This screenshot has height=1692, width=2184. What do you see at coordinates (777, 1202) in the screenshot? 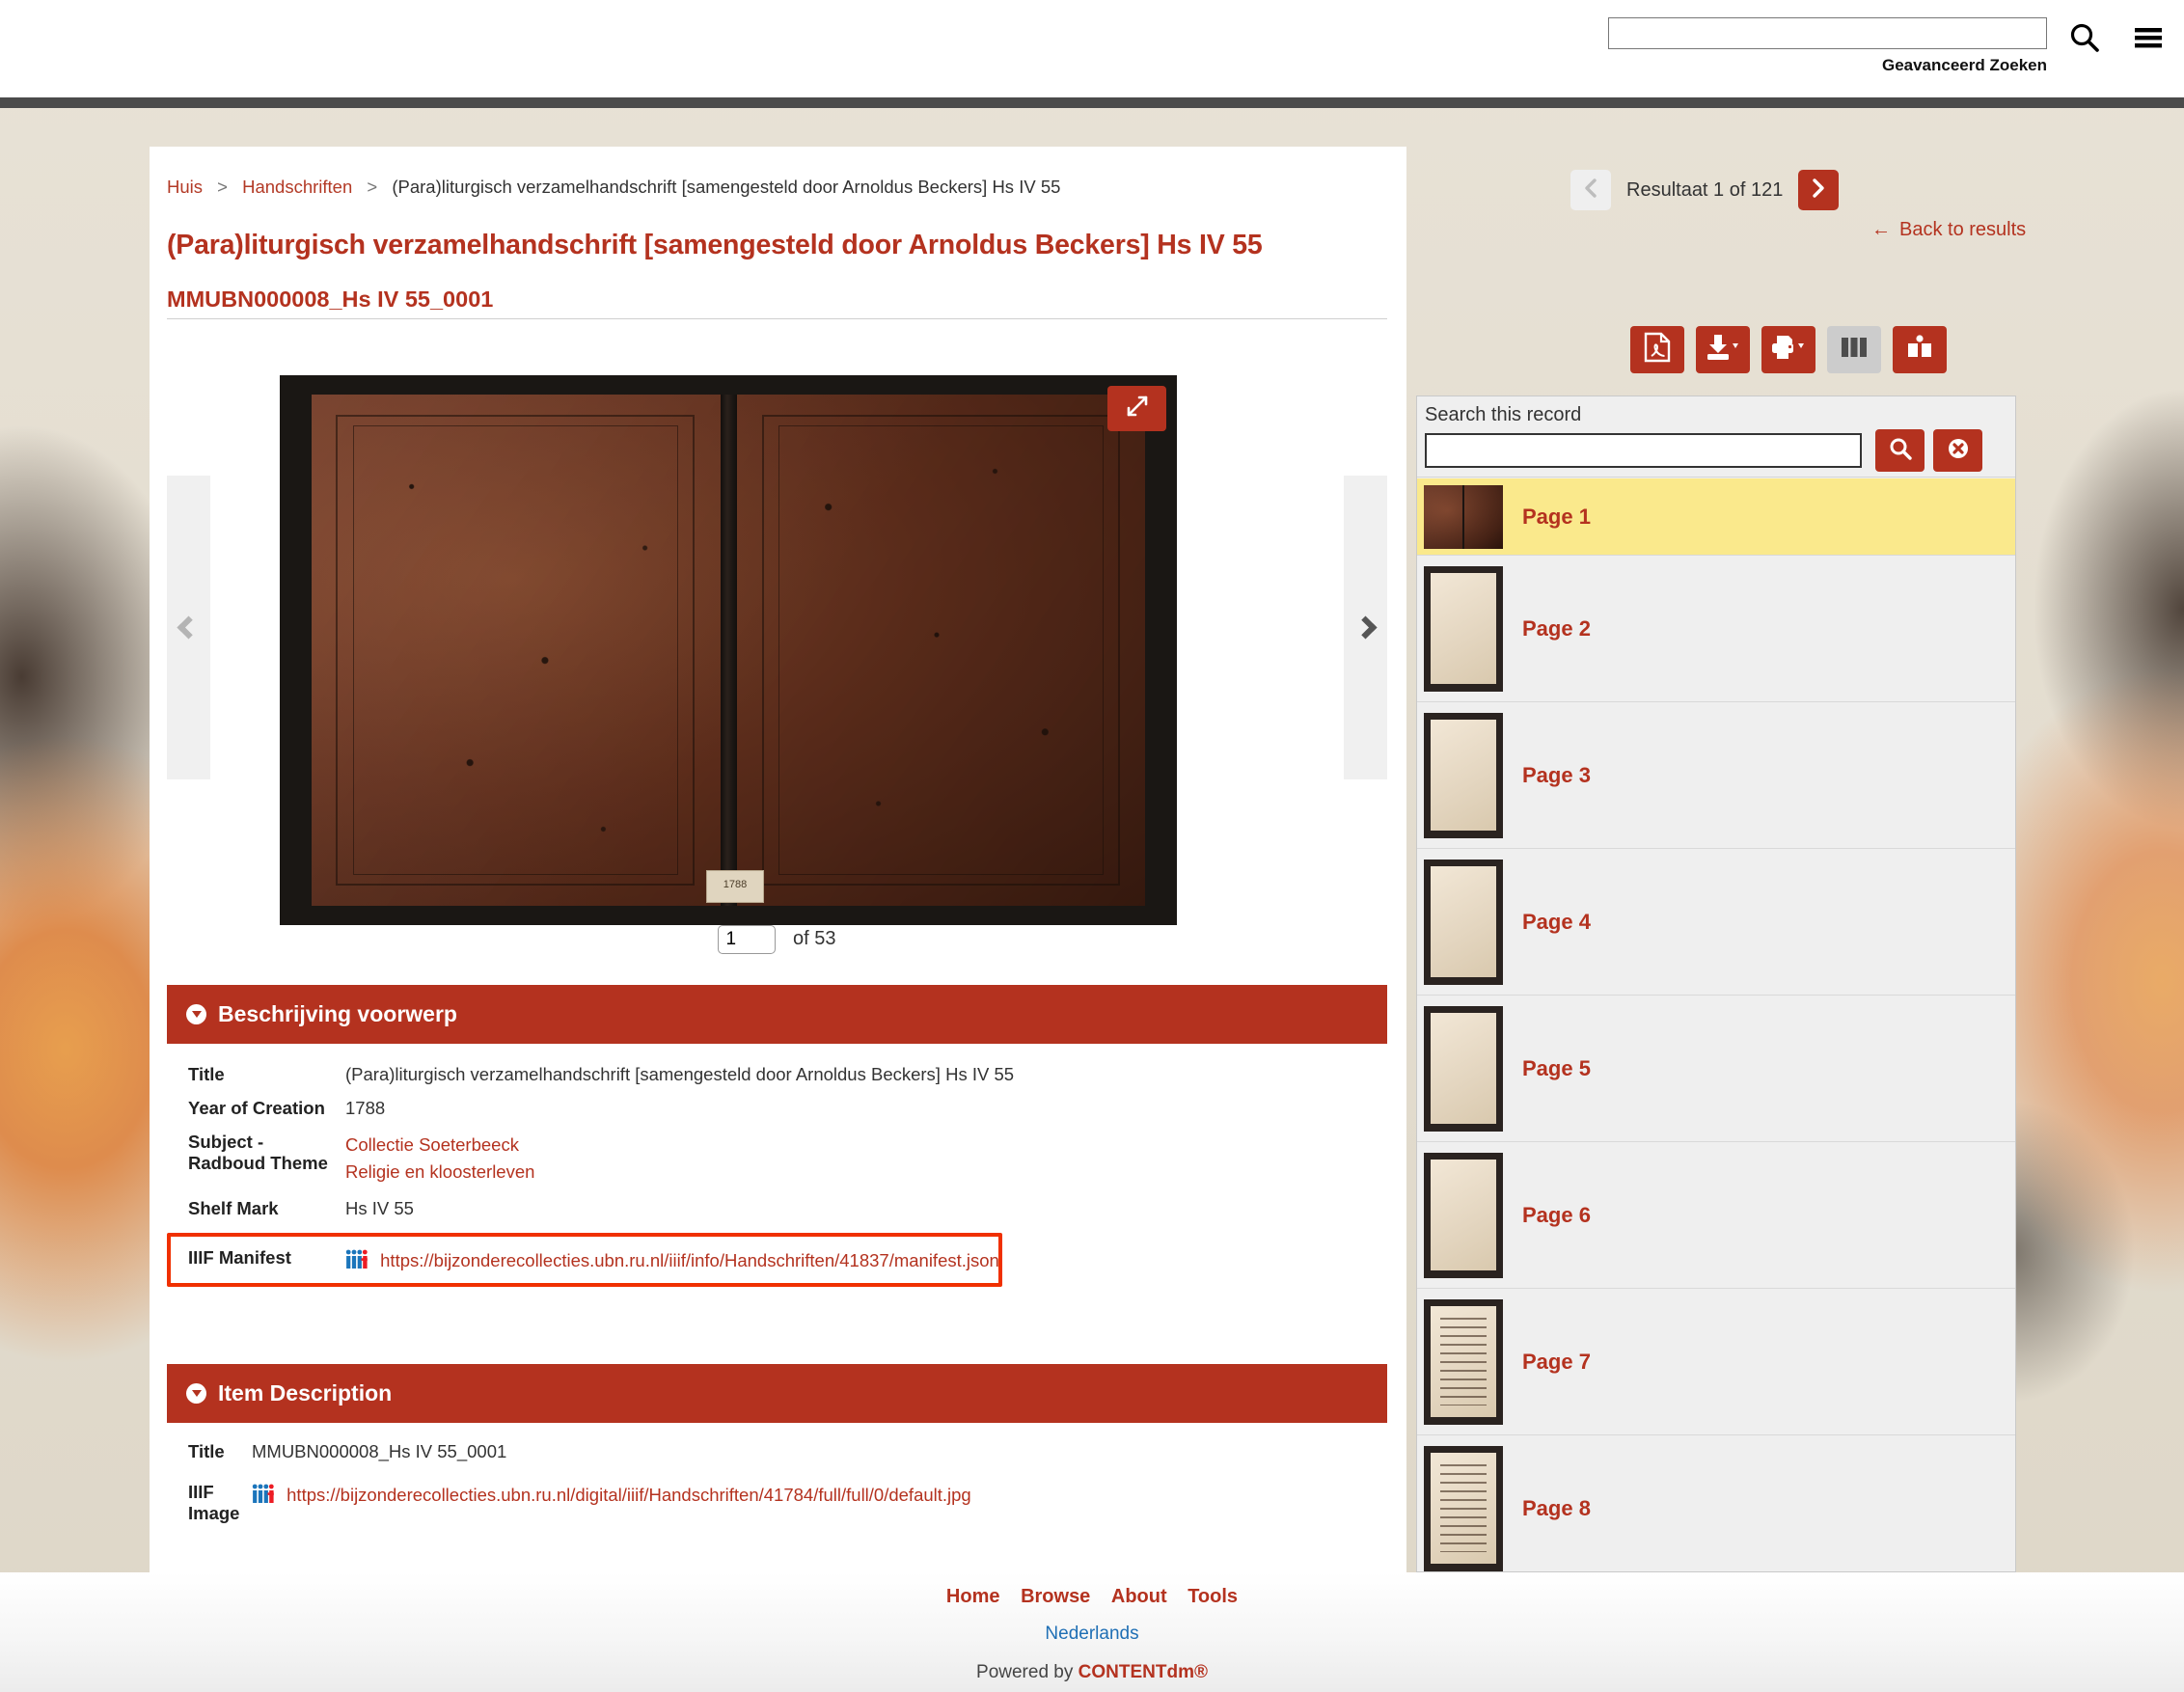
I see `table-row: Shelf Mark Hs IV 55` at bounding box center [777, 1202].